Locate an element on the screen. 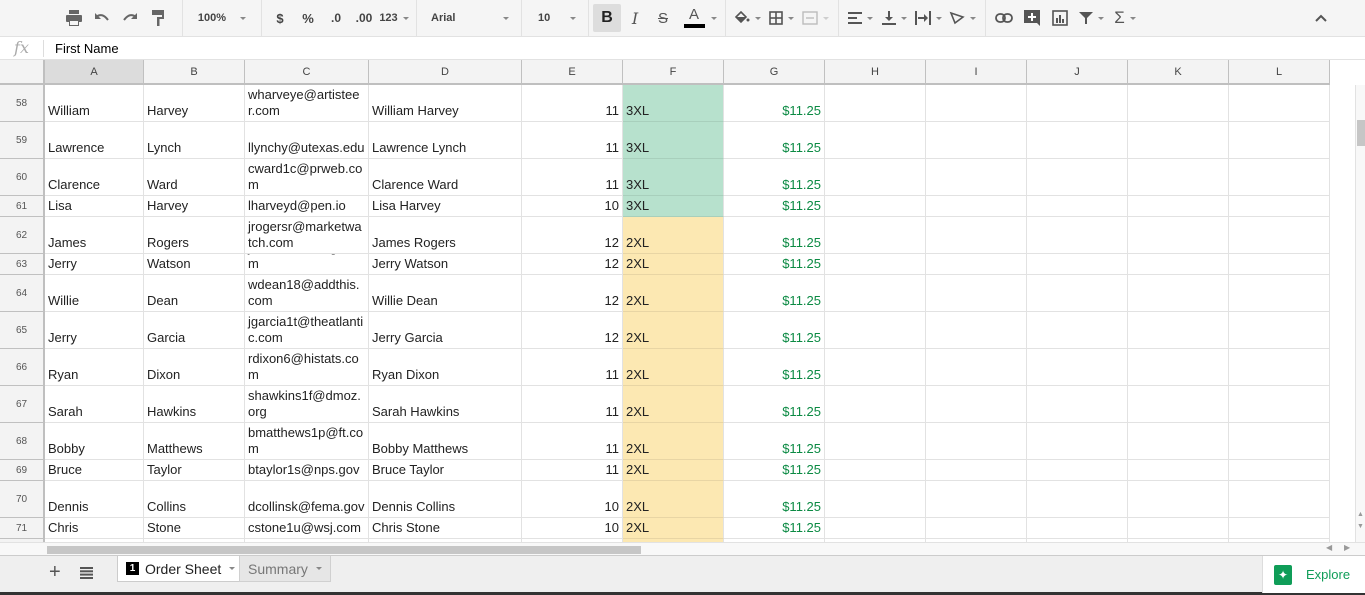  font-size-select: 10 is located at coordinates (555, 18).